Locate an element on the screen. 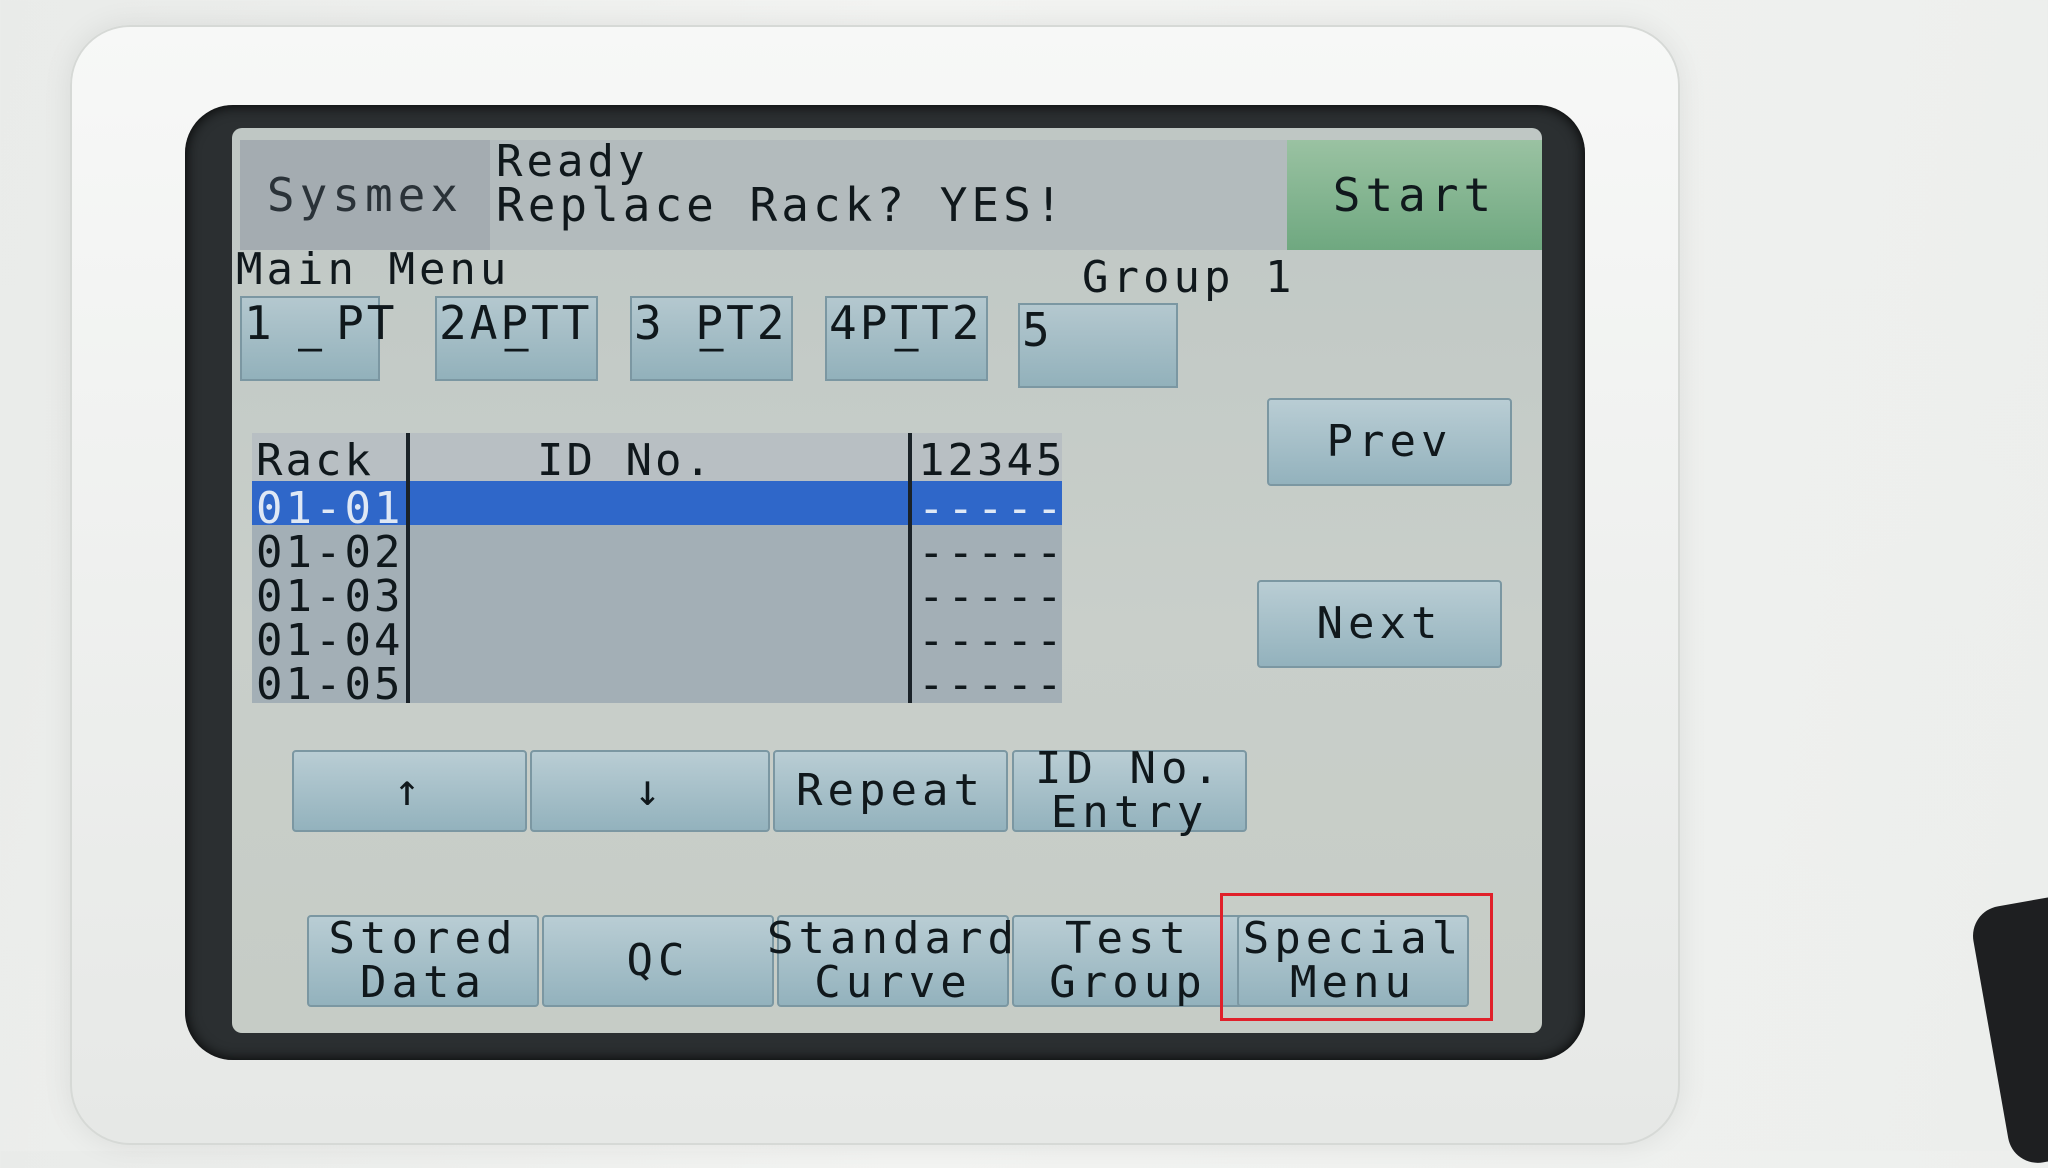 This screenshot has width=2048, height=1168. standard-line-2: Curve is located at coordinates (893, 982).